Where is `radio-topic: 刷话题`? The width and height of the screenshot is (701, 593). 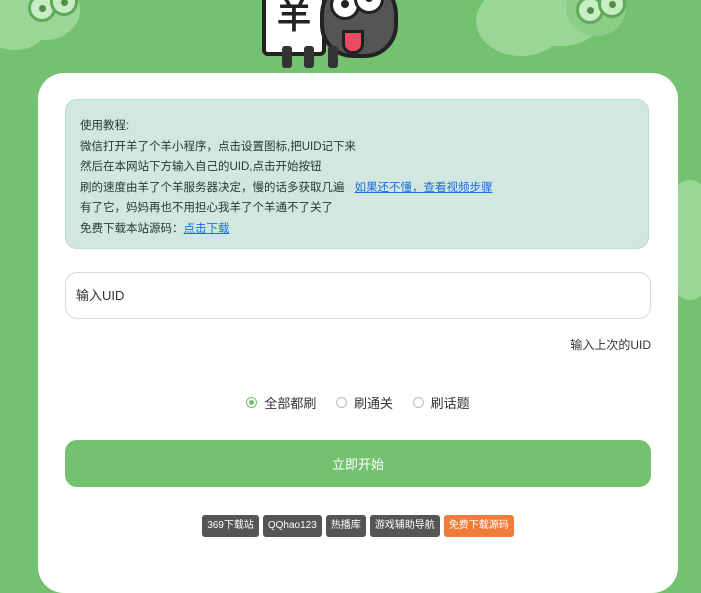 radio-topic: 刷话题 is located at coordinates (441, 402).